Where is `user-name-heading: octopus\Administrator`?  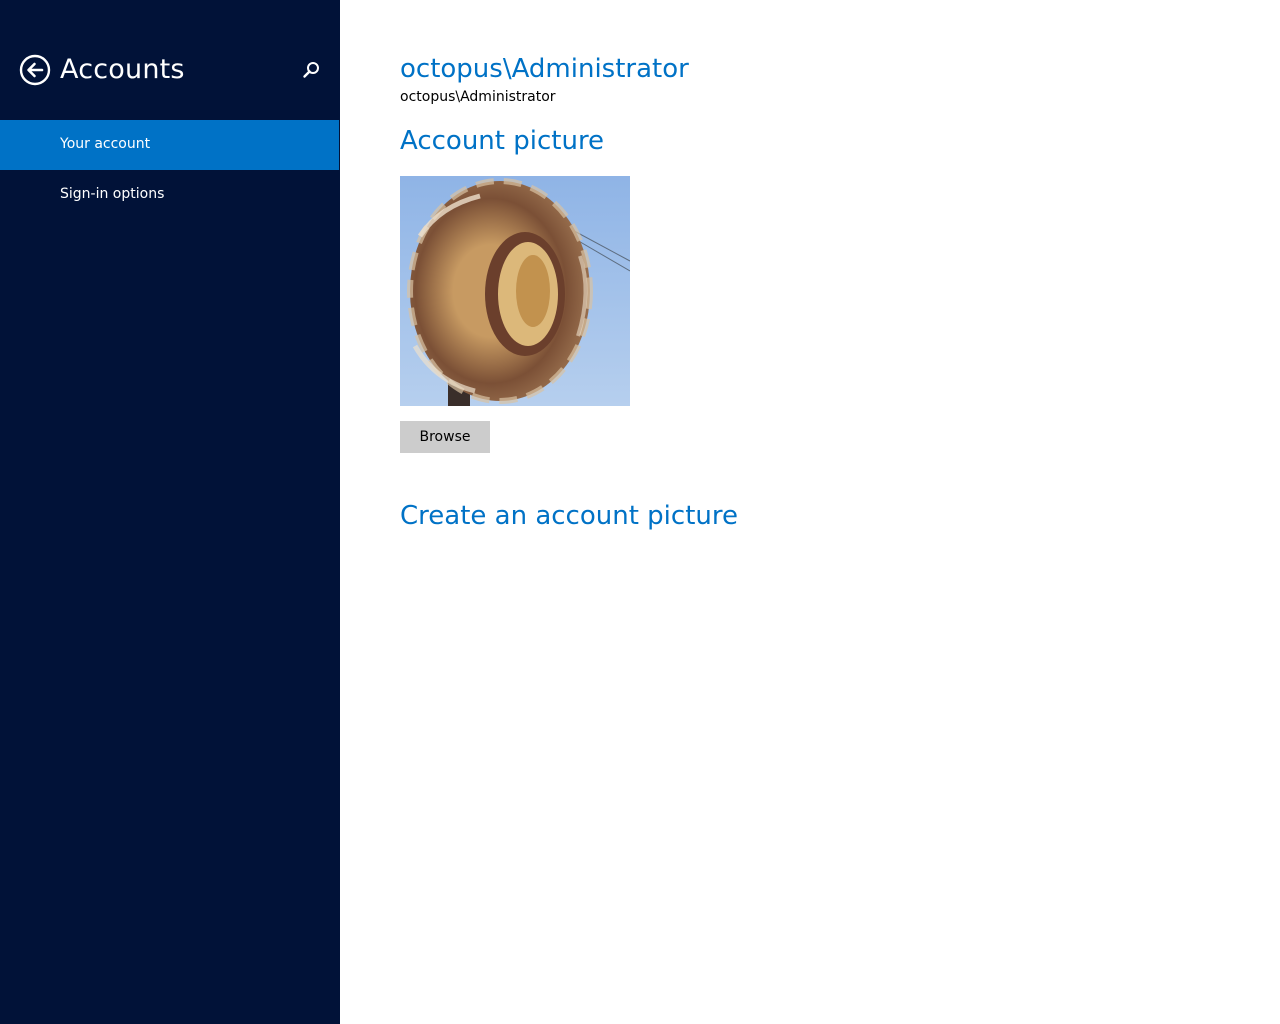 user-name-heading: octopus\Administrator is located at coordinates (544, 69).